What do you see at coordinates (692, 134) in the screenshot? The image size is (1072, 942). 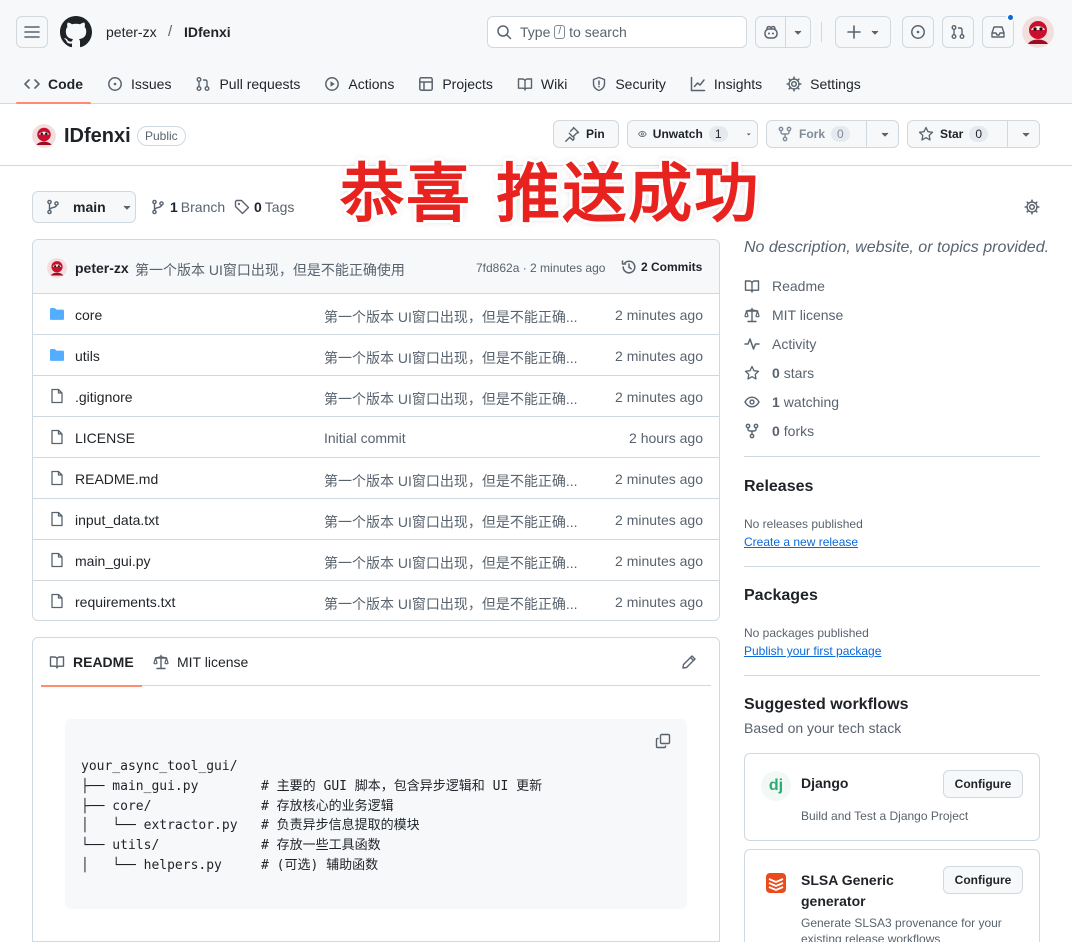 I see `unwatch-button: Unwatch 1` at bounding box center [692, 134].